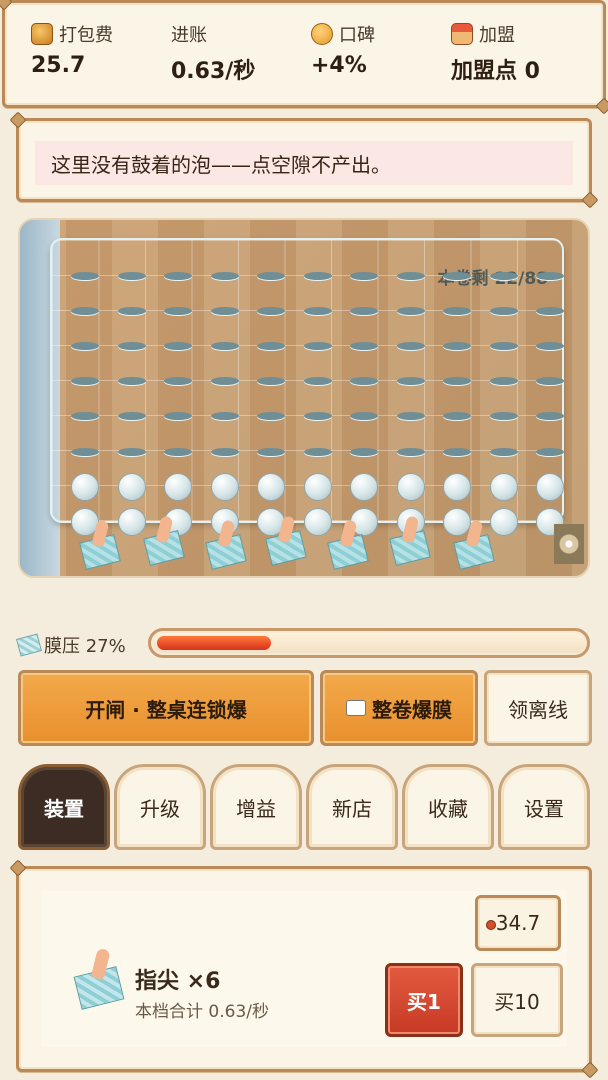 This screenshot has width=608, height=1080. I want to click on stat-reputation: 口碑 +4%, so click(343, 49).